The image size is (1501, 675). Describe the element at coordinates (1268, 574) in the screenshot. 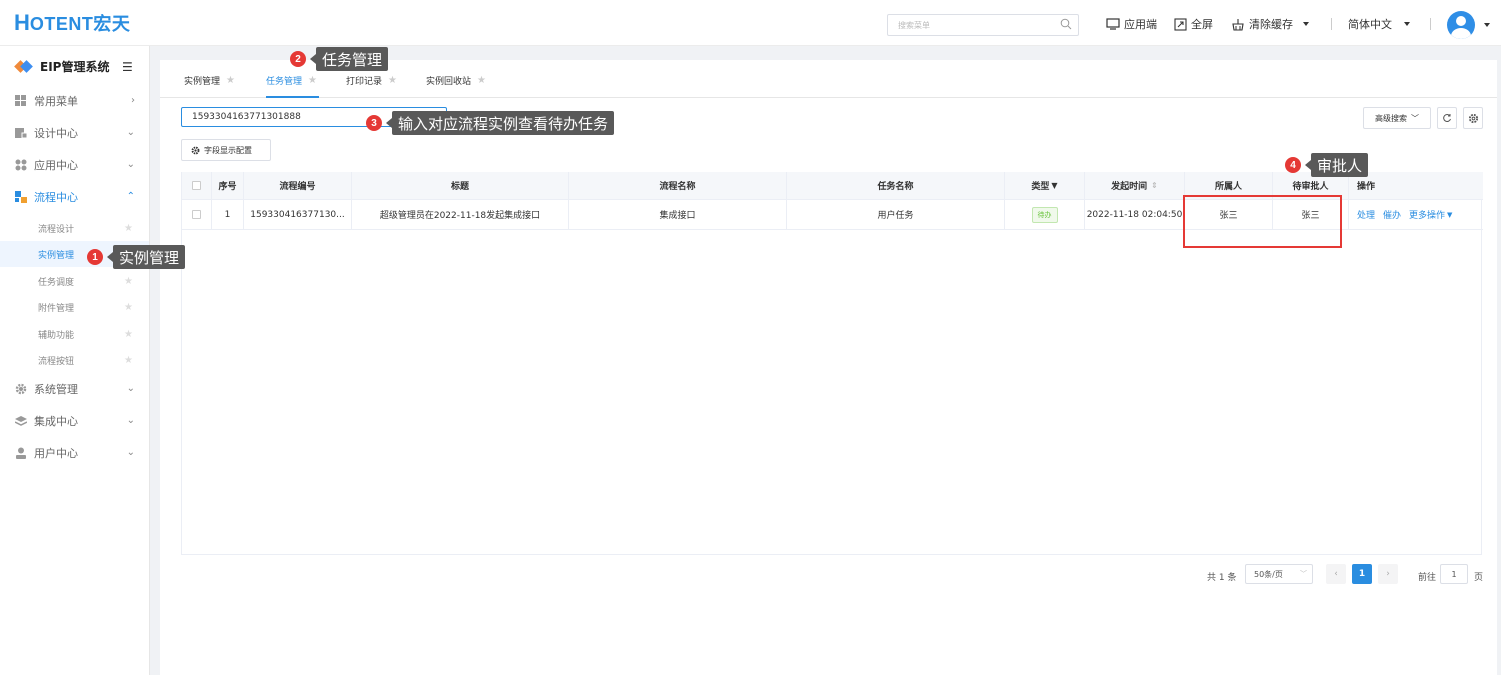

I see `page-size-label: 50条/页` at that location.